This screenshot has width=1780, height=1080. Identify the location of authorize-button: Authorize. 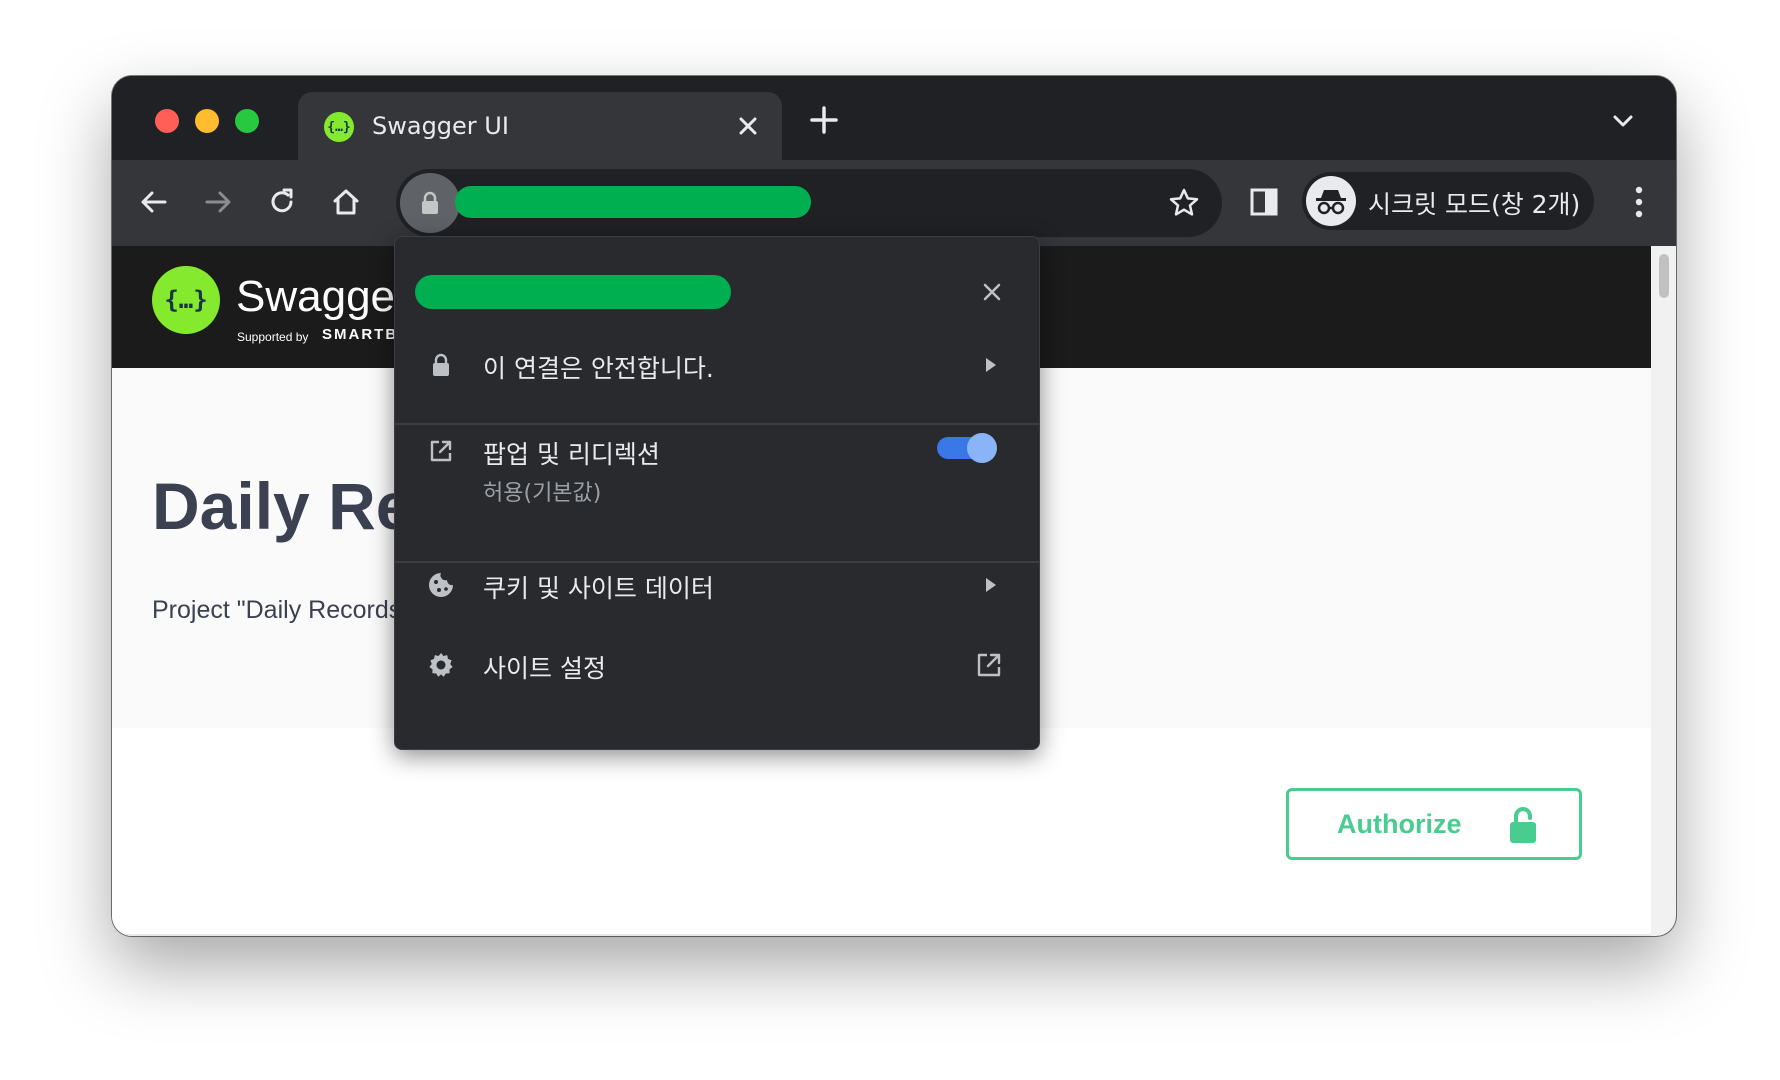
(1434, 824).